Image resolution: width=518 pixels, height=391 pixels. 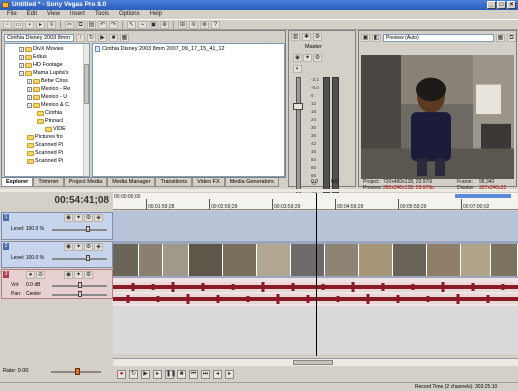 I want to click on tree-item: − Mama Lupita's, so click(x=44, y=73).